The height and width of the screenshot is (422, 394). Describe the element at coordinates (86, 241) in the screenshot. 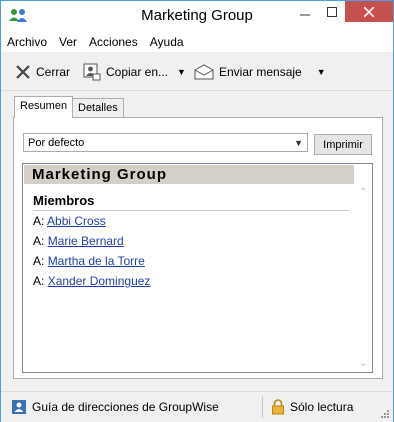

I see `member-link: Marie Bernard` at that location.